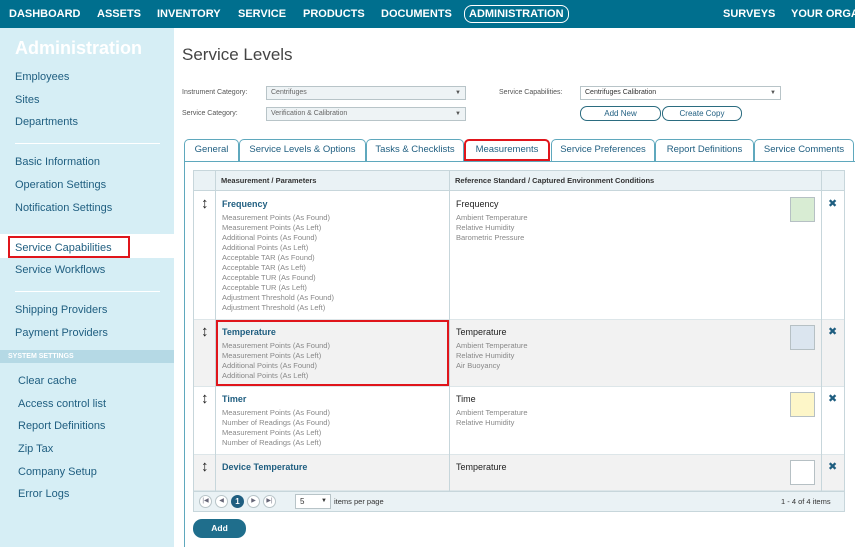 This screenshot has width=855, height=547. I want to click on measurement-name-link: Frequency, so click(245, 204).